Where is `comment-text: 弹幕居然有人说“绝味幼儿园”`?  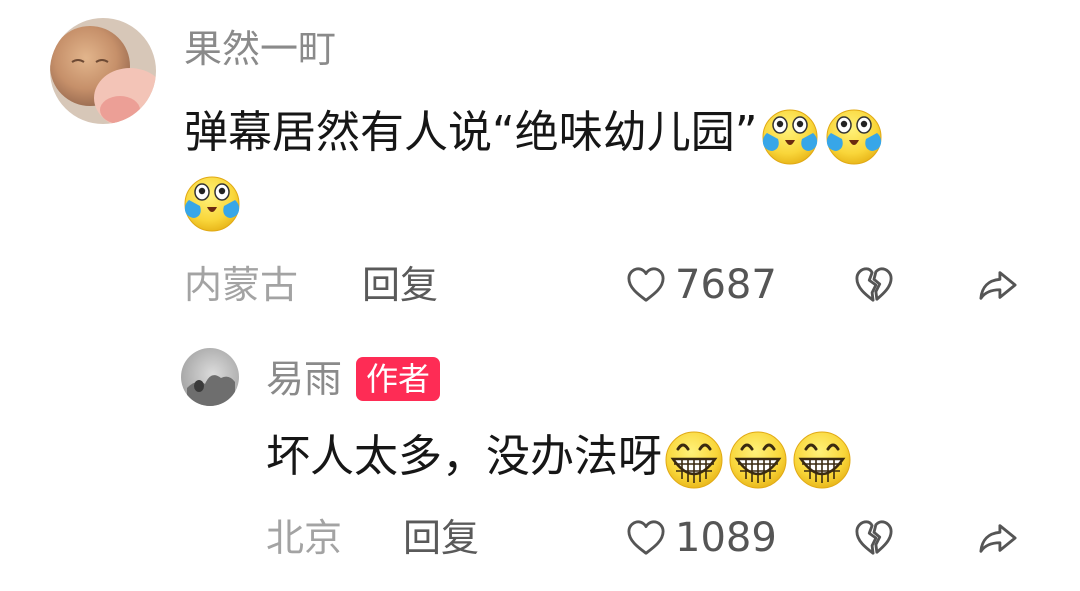 comment-text: 弹幕居然有人说“绝味幼儿园” is located at coordinates (471, 132).